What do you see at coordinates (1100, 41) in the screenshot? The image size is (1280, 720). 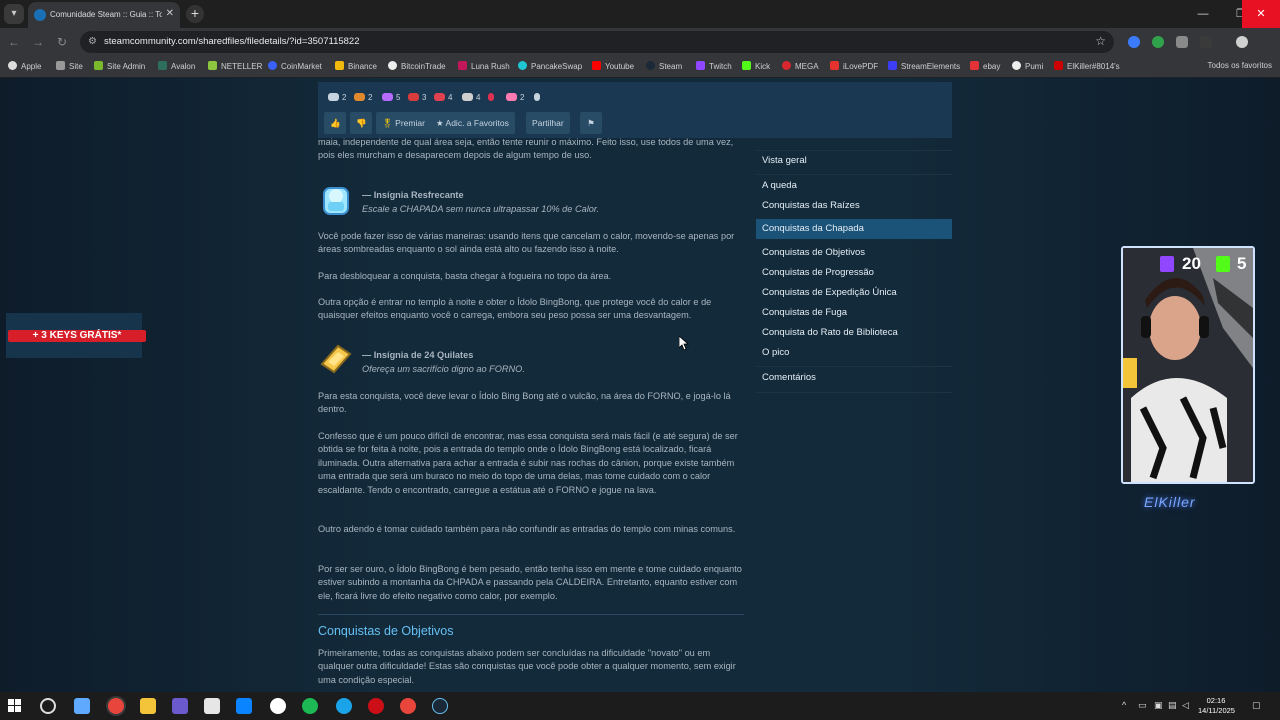 I see `bookmark-star-icon: ☆` at bounding box center [1100, 41].